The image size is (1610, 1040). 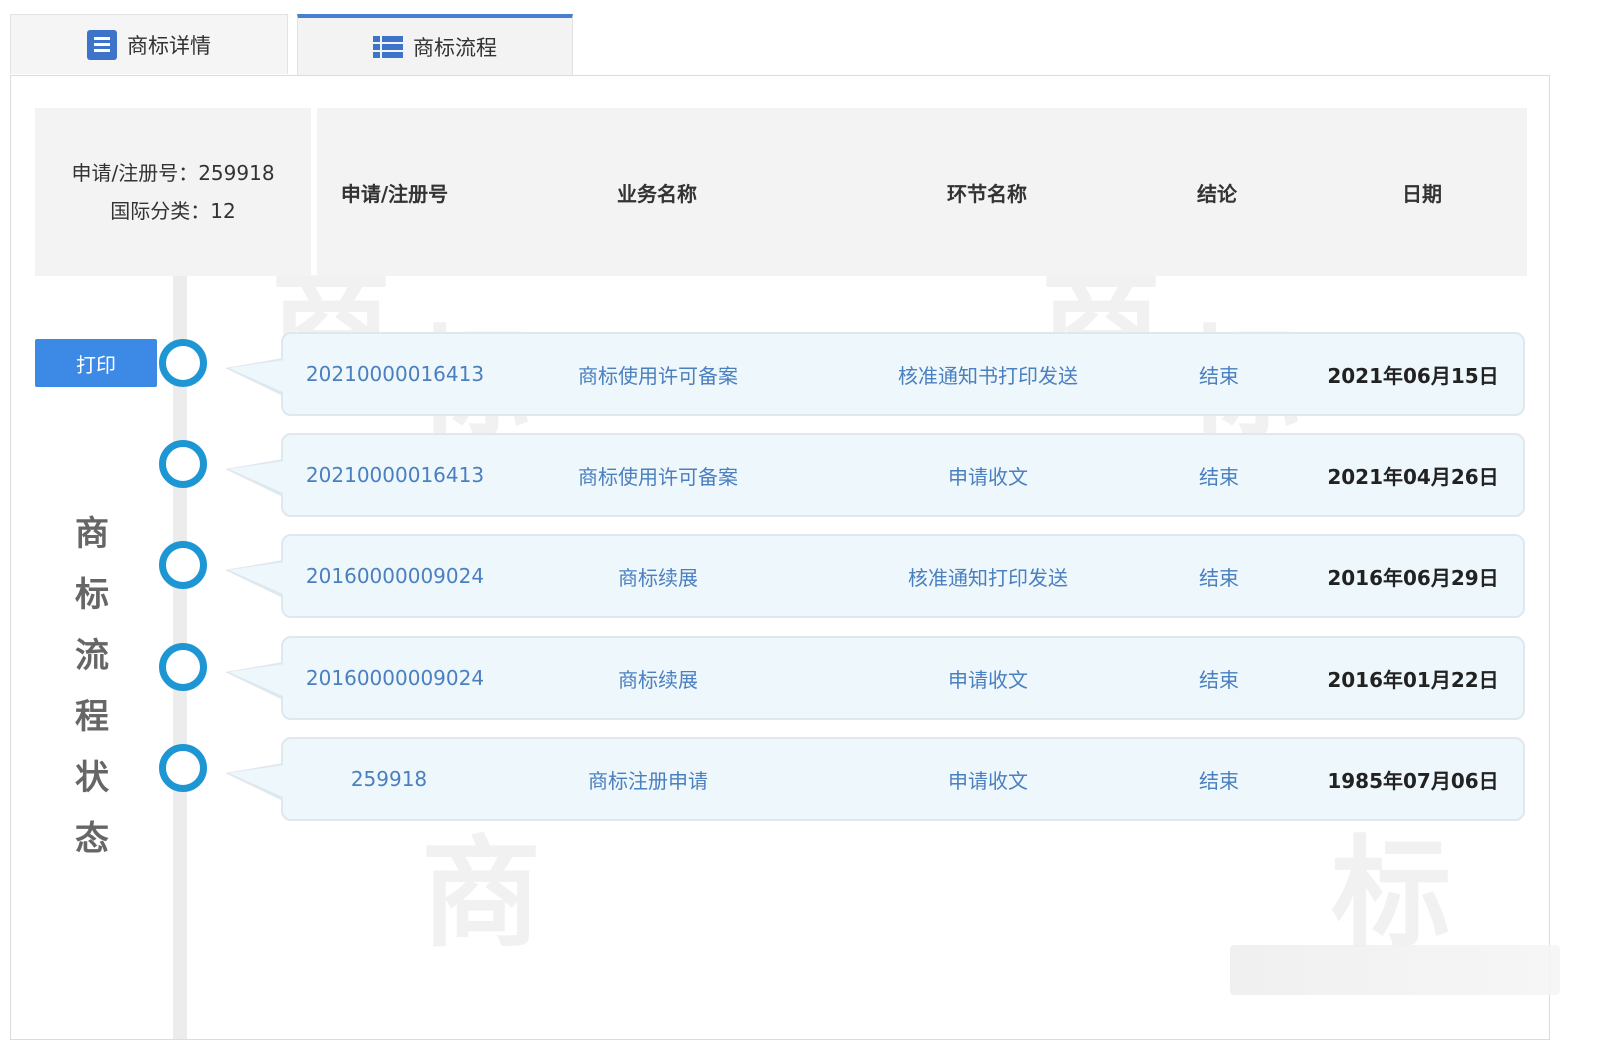 I want to click on cell-date: 2021年06月15日, so click(x=1413, y=375).